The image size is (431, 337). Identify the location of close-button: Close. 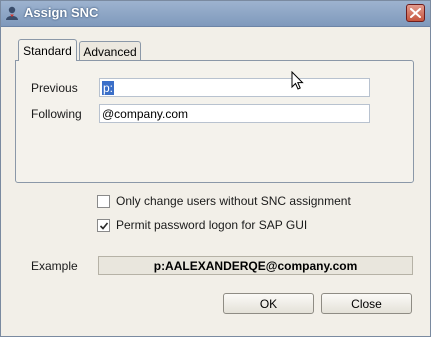
(366, 303).